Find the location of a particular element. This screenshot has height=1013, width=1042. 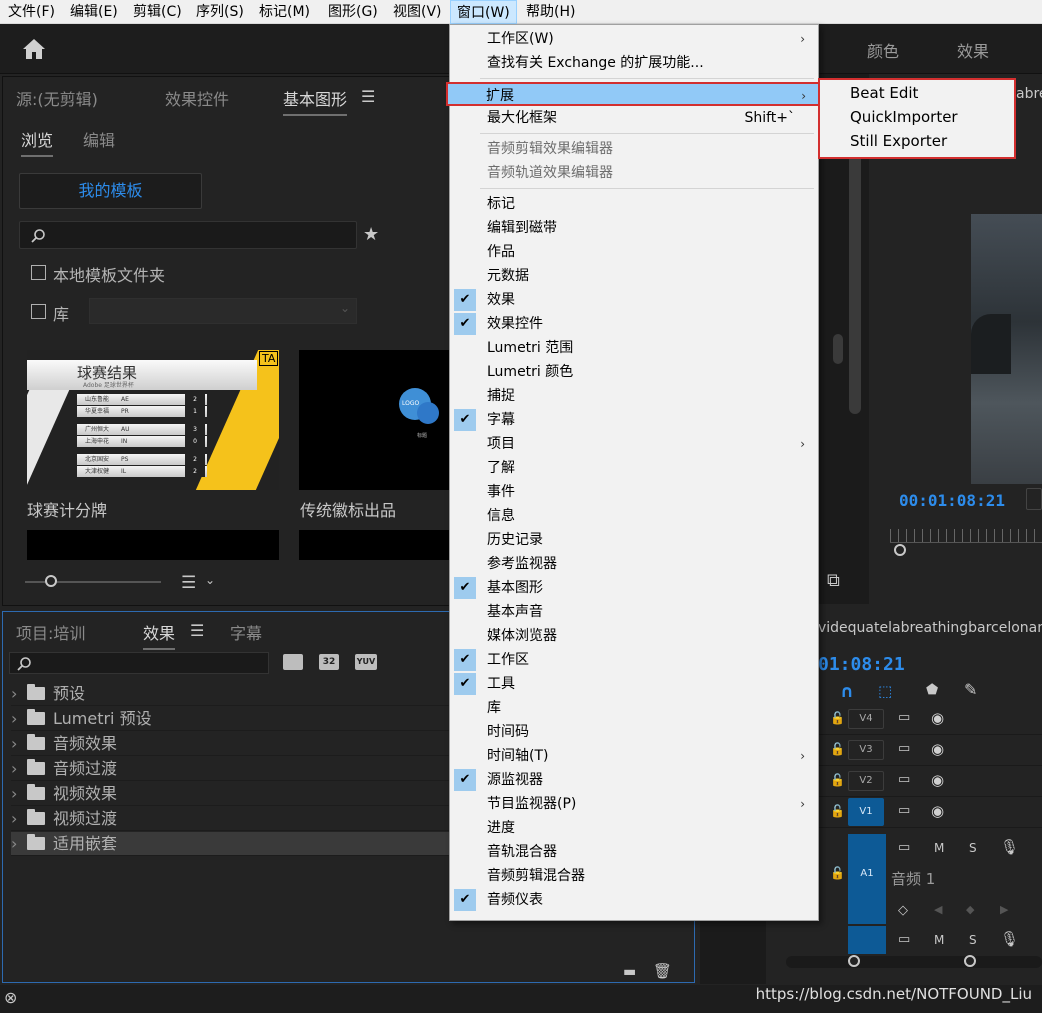

window-menu-item: 最大化框架 Shift+` is located at coordinates (634, 118).